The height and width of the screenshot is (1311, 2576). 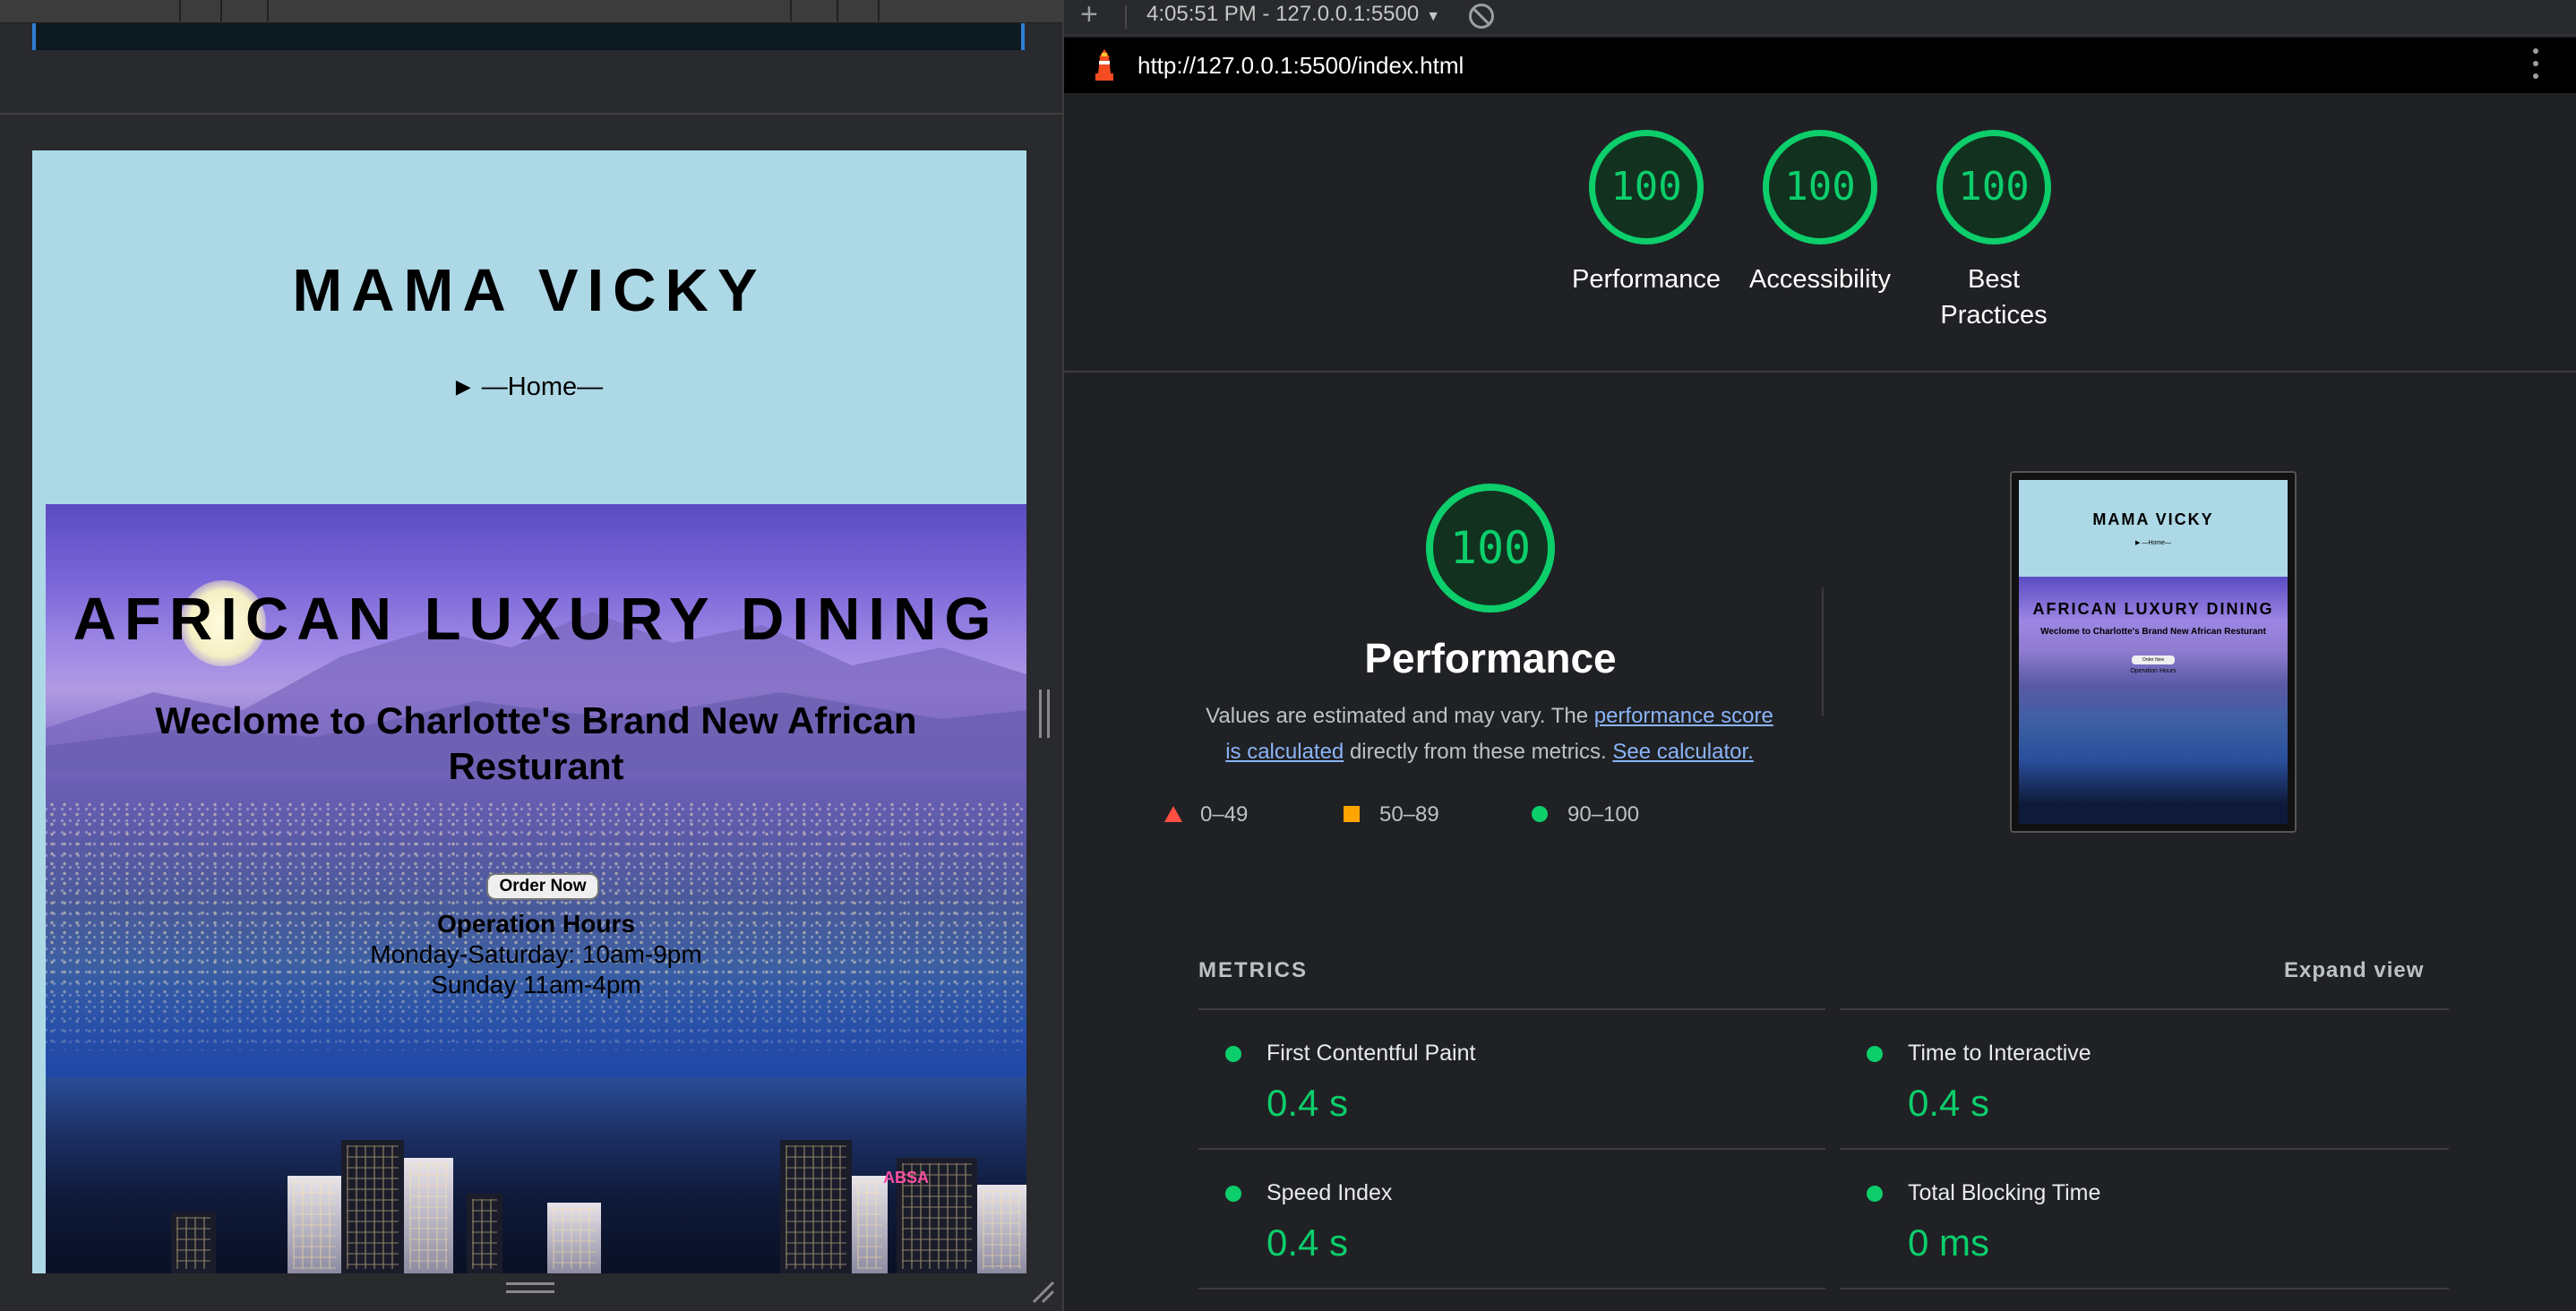 I want to click on best-practices-gauge: 100, so click(x=1993, y=187).